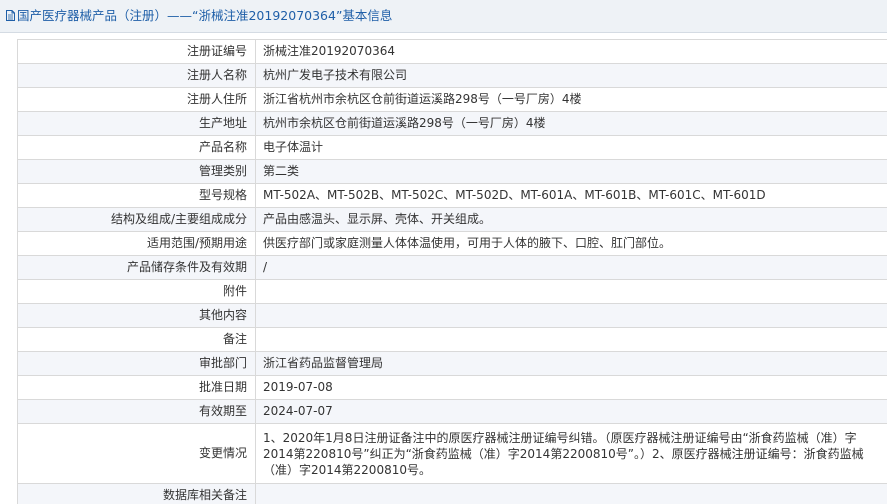 This screenshot has height=504, width=887. What do you see at coordinates (136, 411) in the screenshot?
I see `row-label: 有效期至` at bounding box center [136, 411].